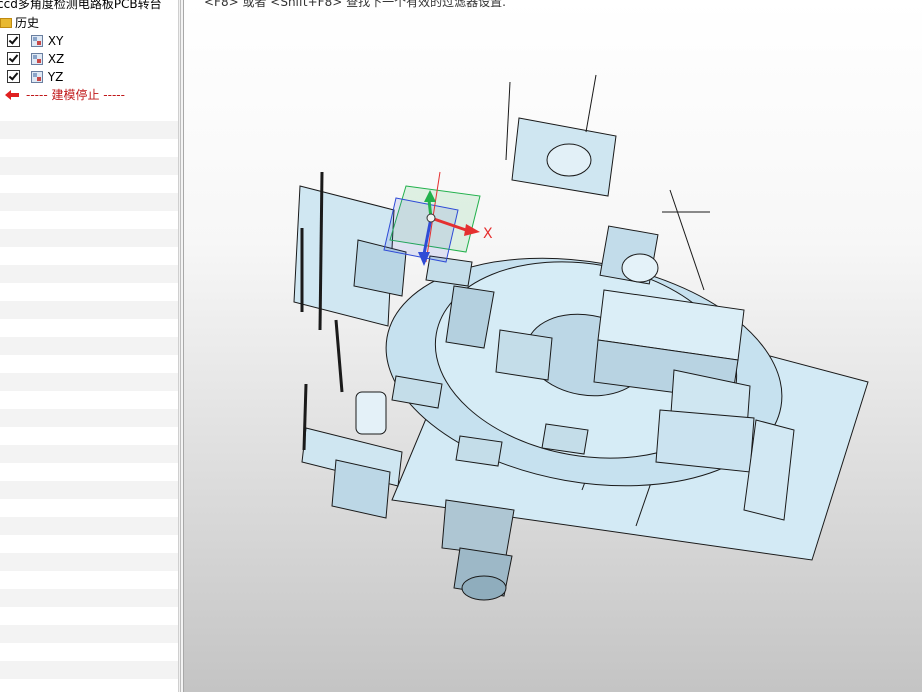 The image size is (922, 692). Describe the element at coordinates (569, 160) in the screenshot. I see `camera-lens` at that location.